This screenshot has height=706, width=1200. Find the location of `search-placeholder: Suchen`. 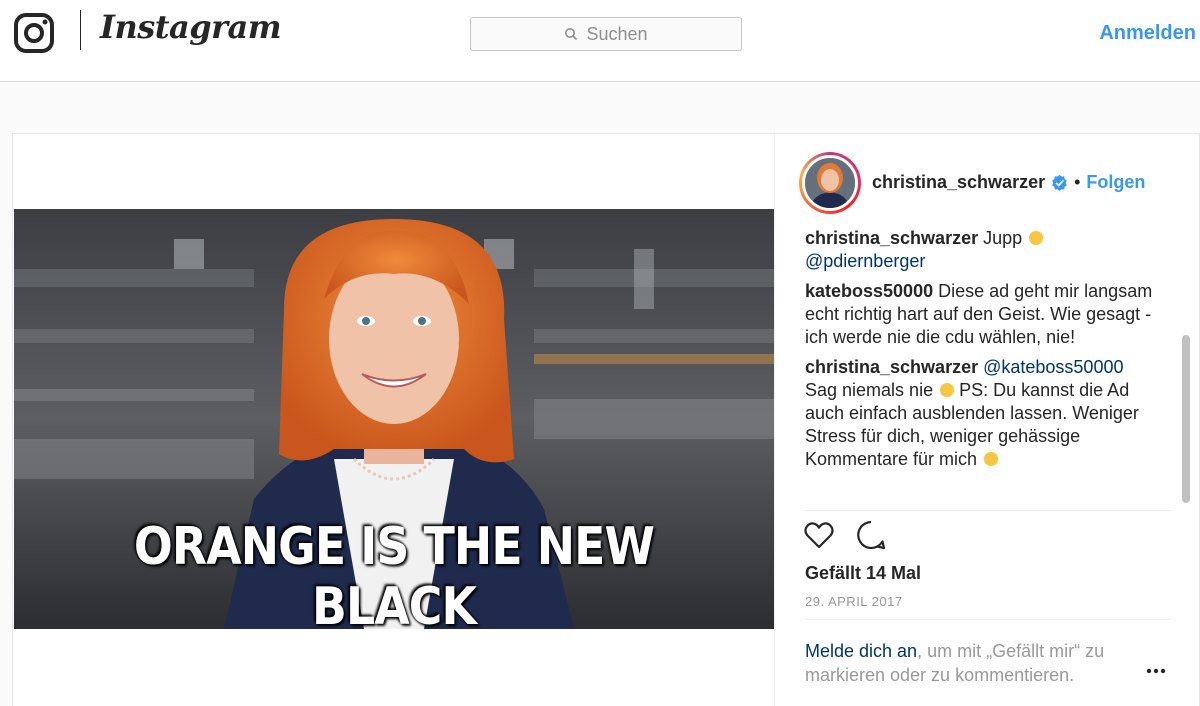

search-placeholder: Suchen is located at coordinates (617, 33).